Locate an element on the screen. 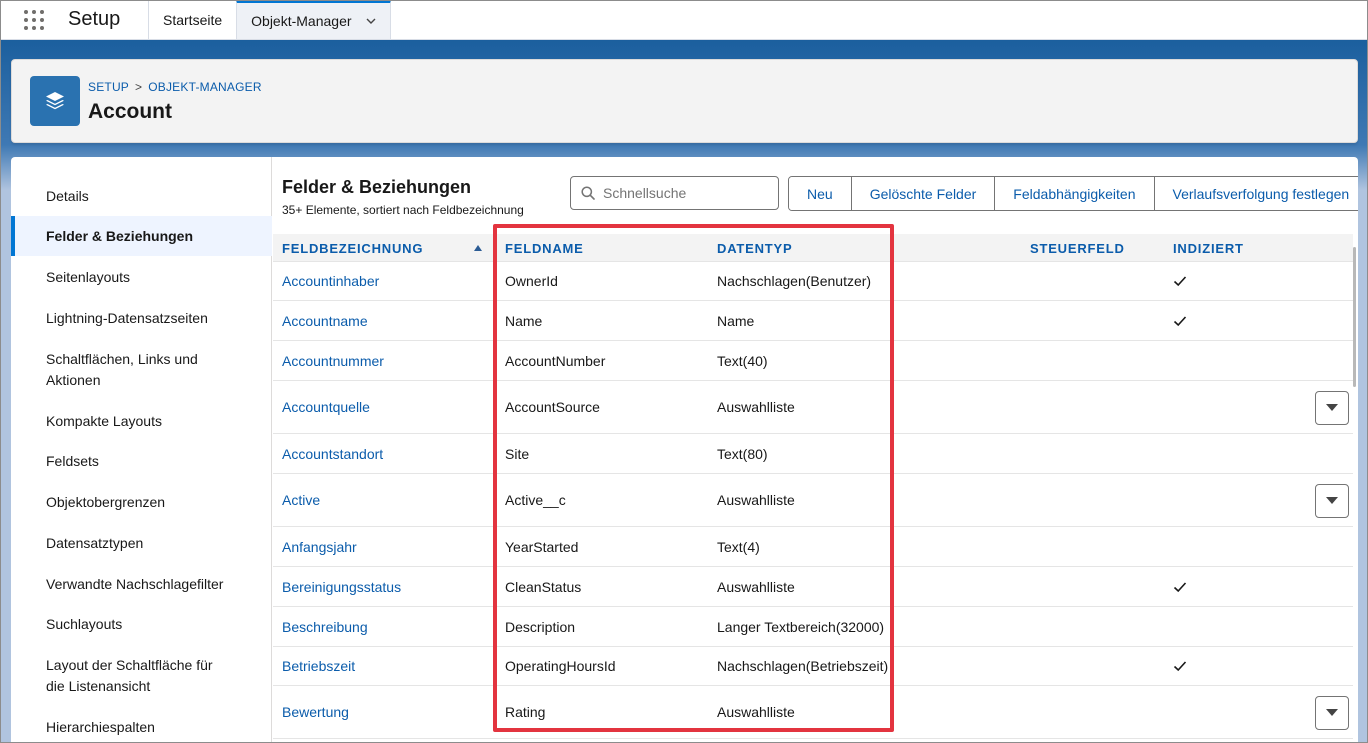 This screenshot has width=1368, height=743. sidebar-item-datensatztypen: Datensatztypen is located at coordinates (141, 543).